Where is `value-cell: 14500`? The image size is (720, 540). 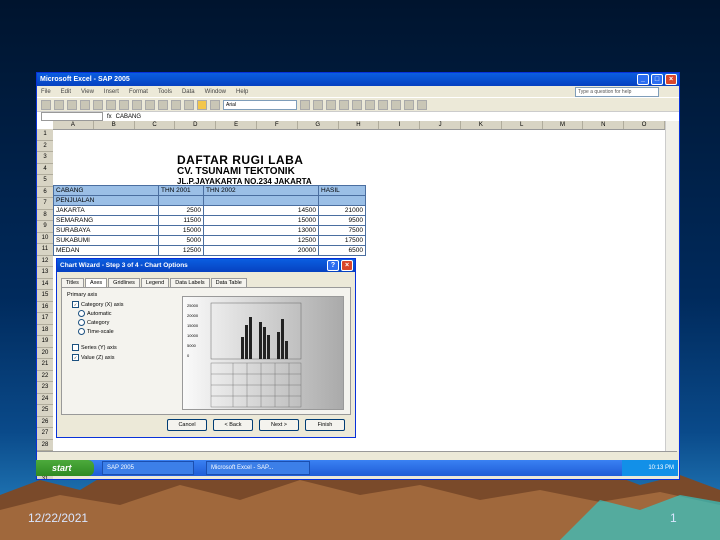
value-cell: 14500 is located at coordinates (261, 210).